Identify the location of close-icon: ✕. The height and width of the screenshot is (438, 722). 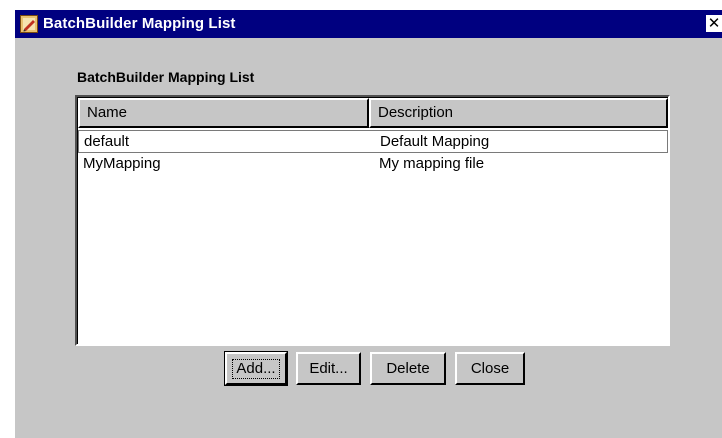
(714, 23).